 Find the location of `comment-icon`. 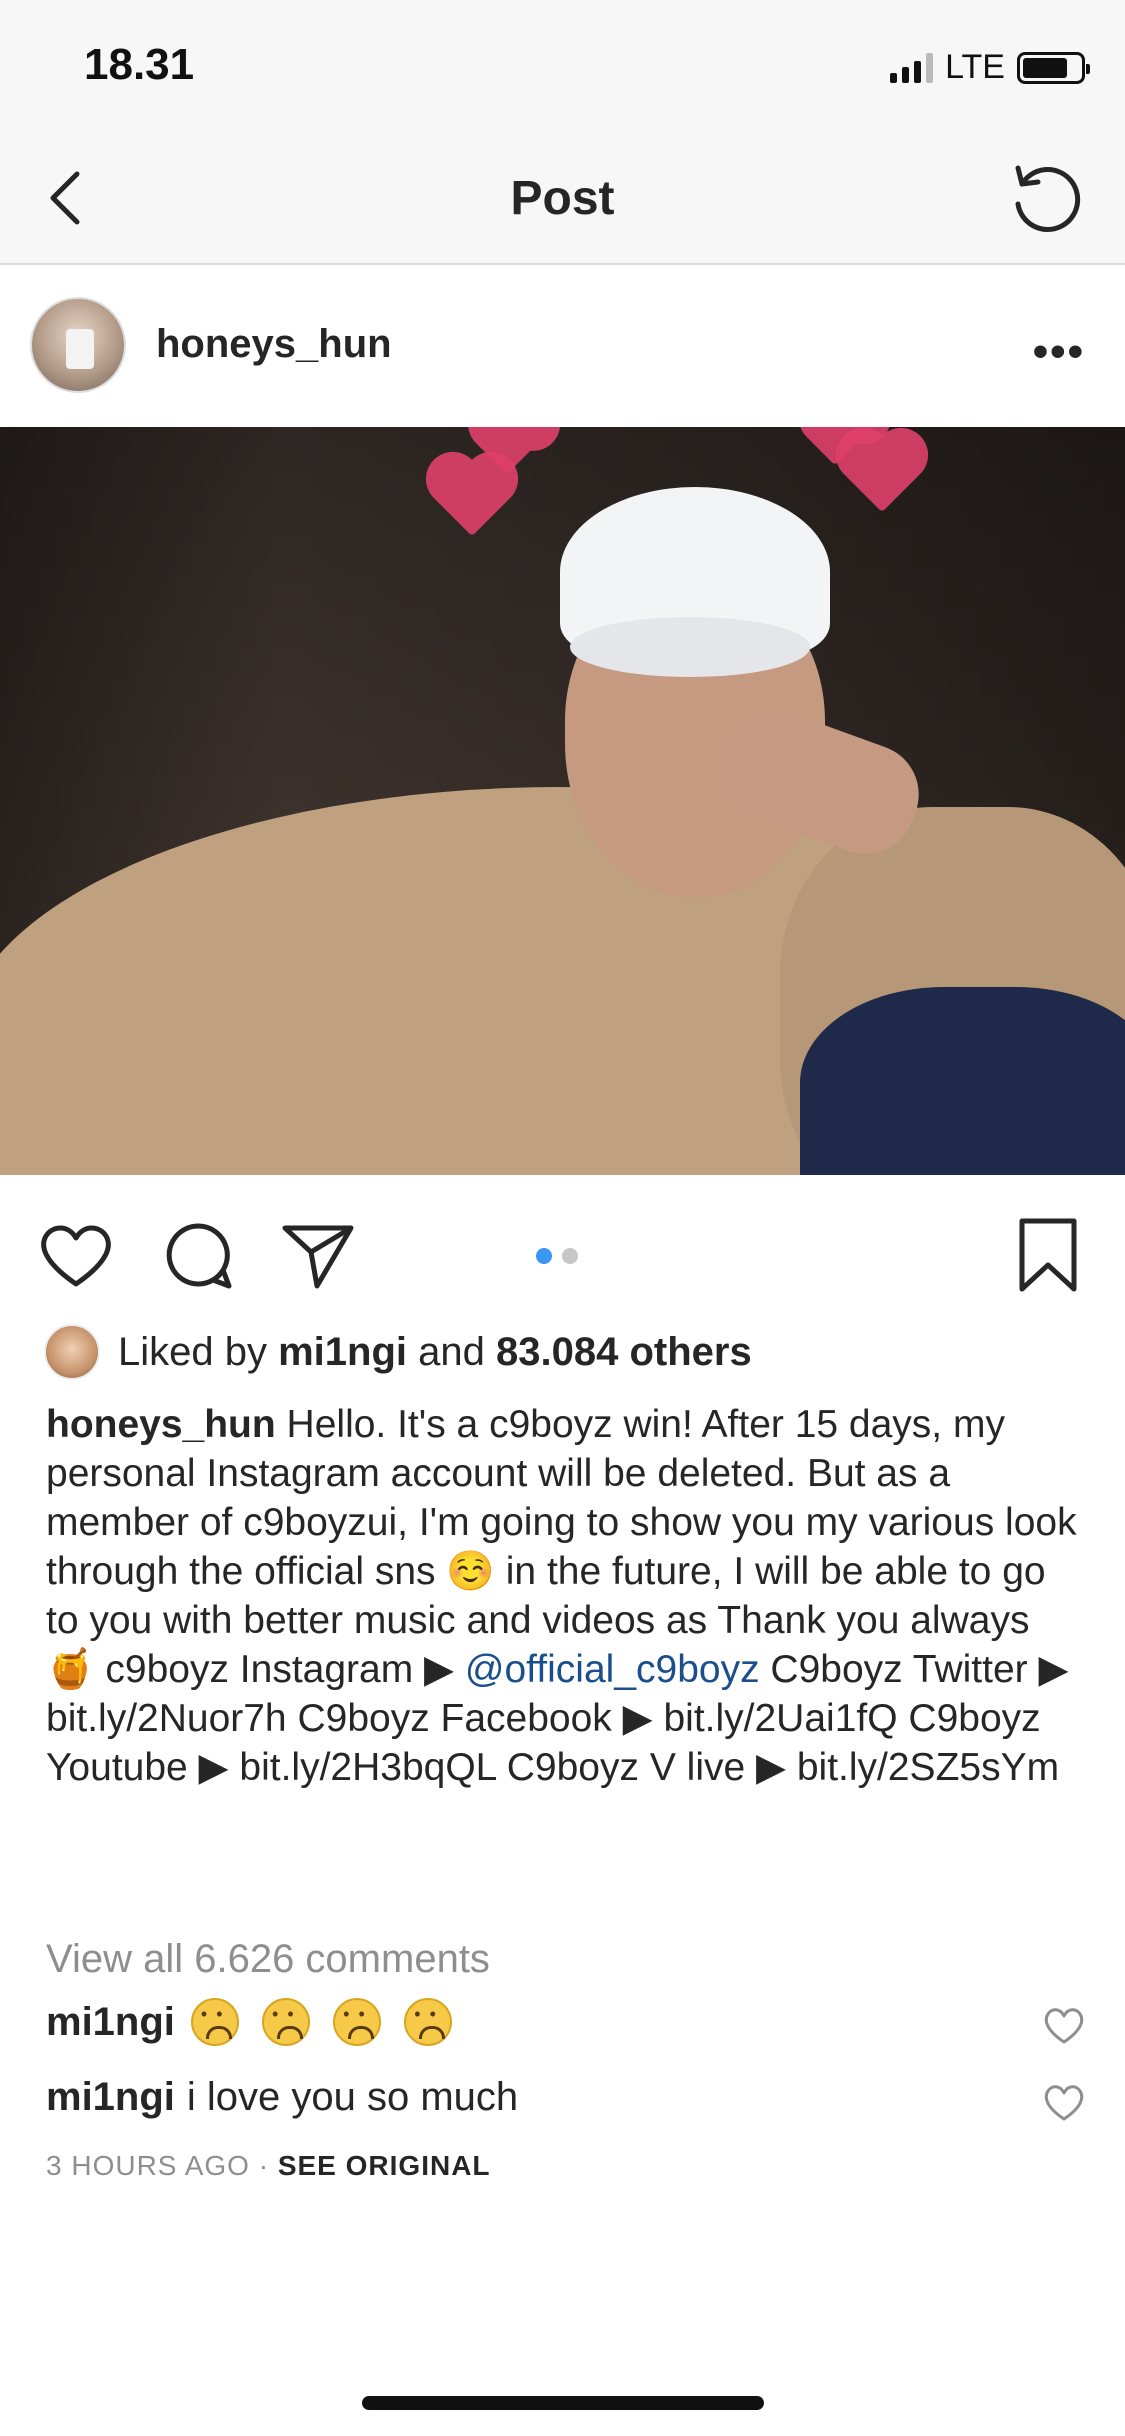

comment-icon is located at coordinates (199, 1256).